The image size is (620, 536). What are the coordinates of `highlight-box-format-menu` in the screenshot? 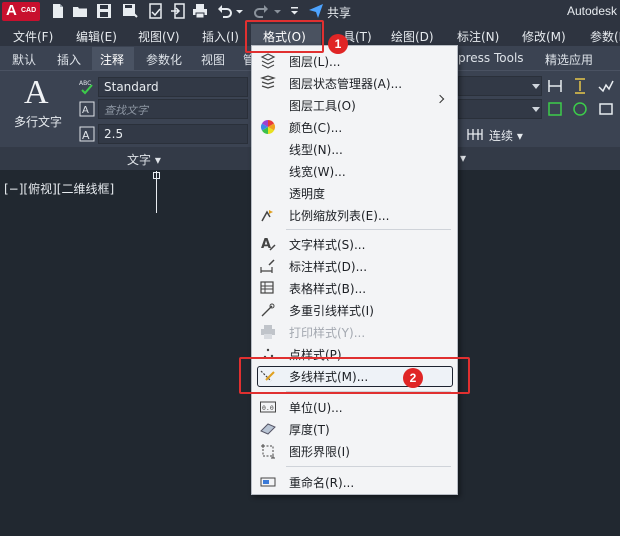 It's located at (284, 36).